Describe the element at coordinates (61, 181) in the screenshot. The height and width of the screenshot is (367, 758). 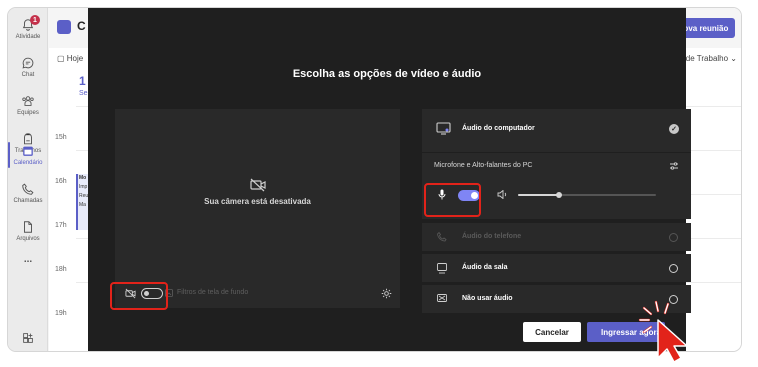
I see `hour-label: 16h` at that location.